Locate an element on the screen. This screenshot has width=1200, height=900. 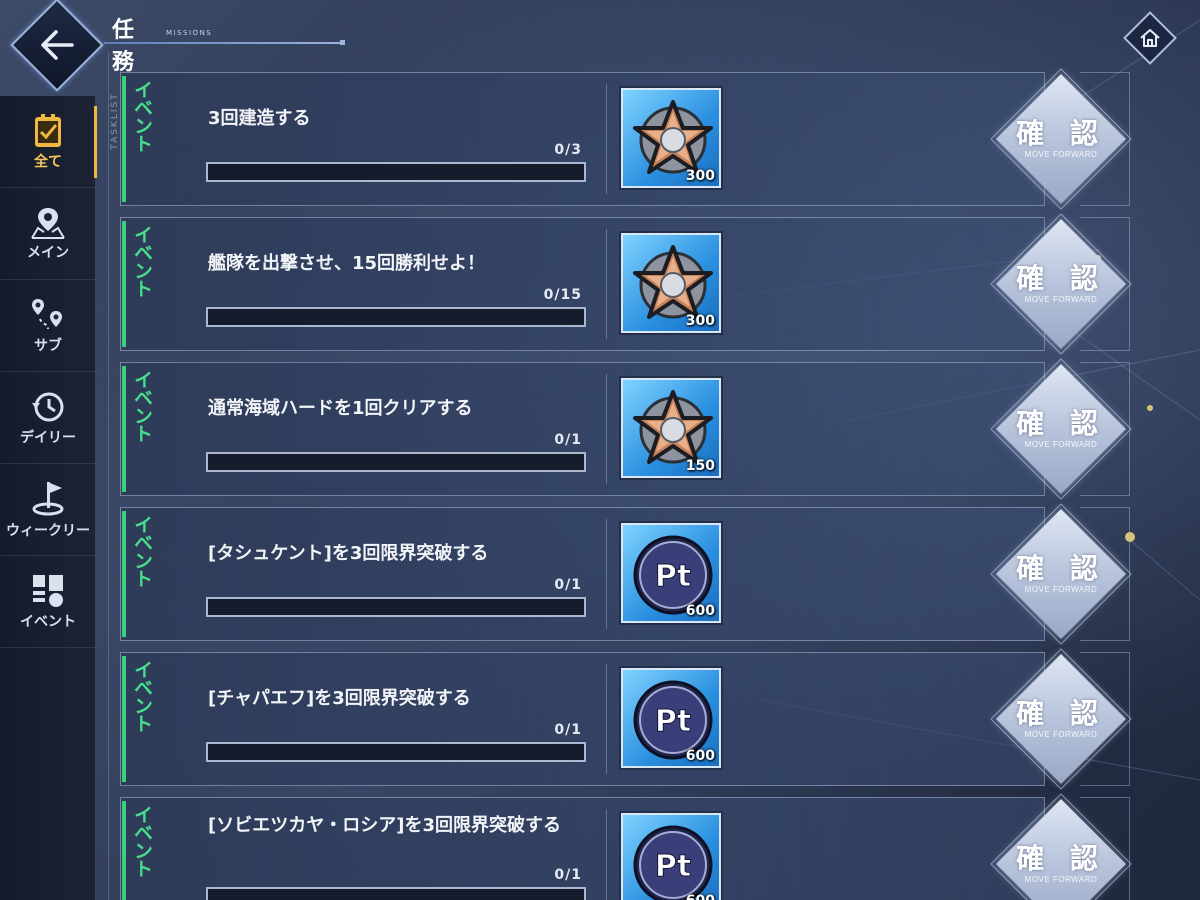
back-arrow-icon is located at coordinates (57, 45).